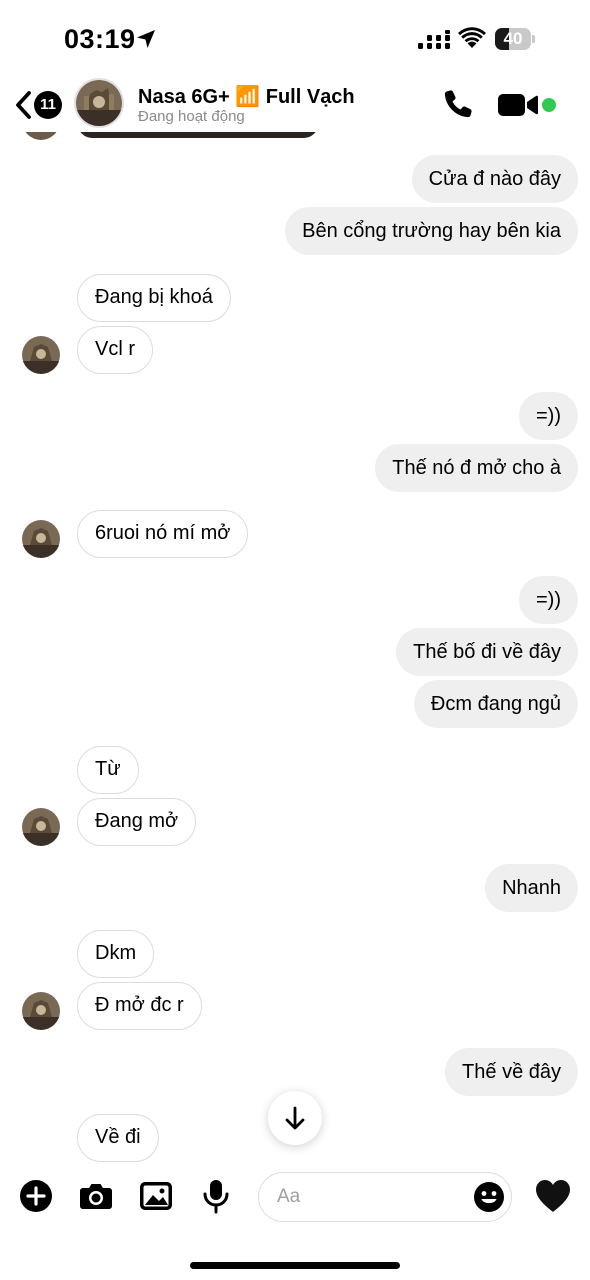  I want to click on back-button: 11, so click(39, 104).